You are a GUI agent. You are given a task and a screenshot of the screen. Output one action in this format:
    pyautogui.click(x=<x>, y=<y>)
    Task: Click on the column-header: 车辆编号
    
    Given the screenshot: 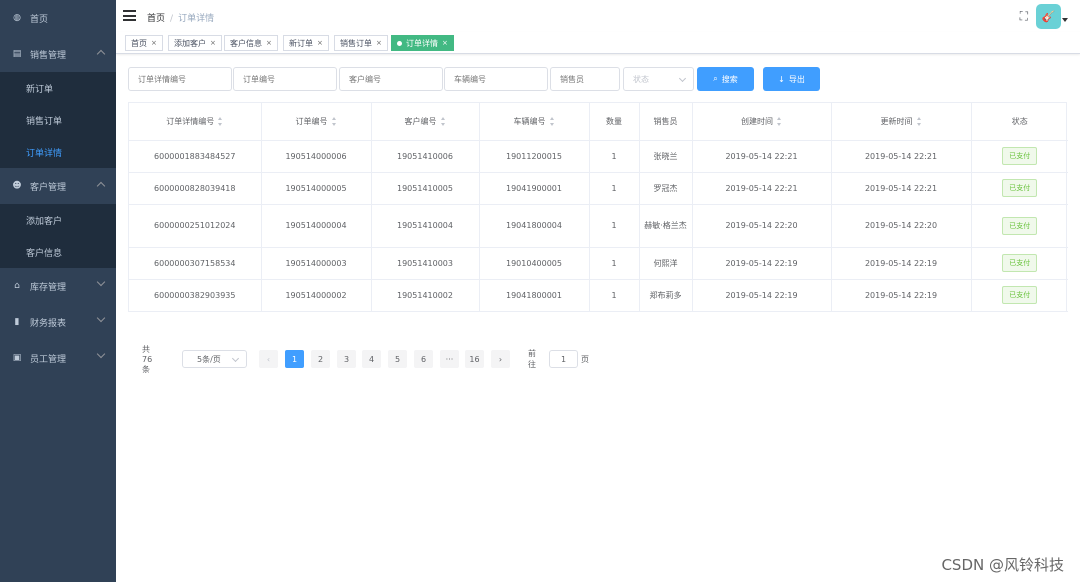 What is the action you would take?
    pyautogui.click(x=534, y=122)
    